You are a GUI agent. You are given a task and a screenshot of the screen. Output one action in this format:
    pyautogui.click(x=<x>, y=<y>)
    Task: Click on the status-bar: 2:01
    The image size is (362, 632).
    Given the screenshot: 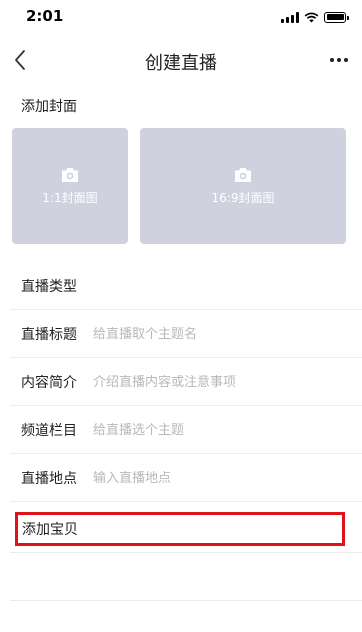 What is the action you would take?
    pyautogui.click(x=181, y=17)
    